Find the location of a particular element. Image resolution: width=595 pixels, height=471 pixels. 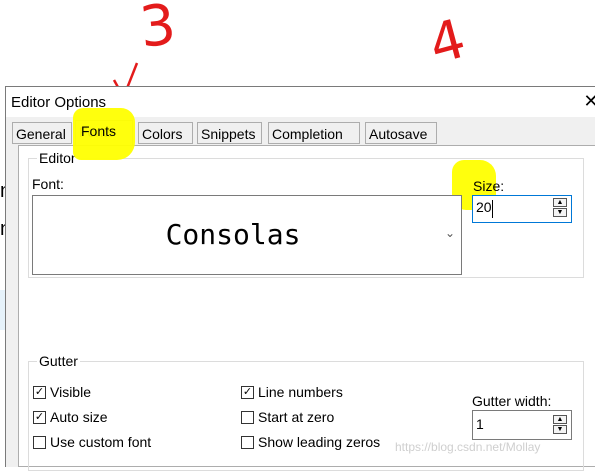

font-select: Consolas ⌄ is located at coordinates (247, 235).